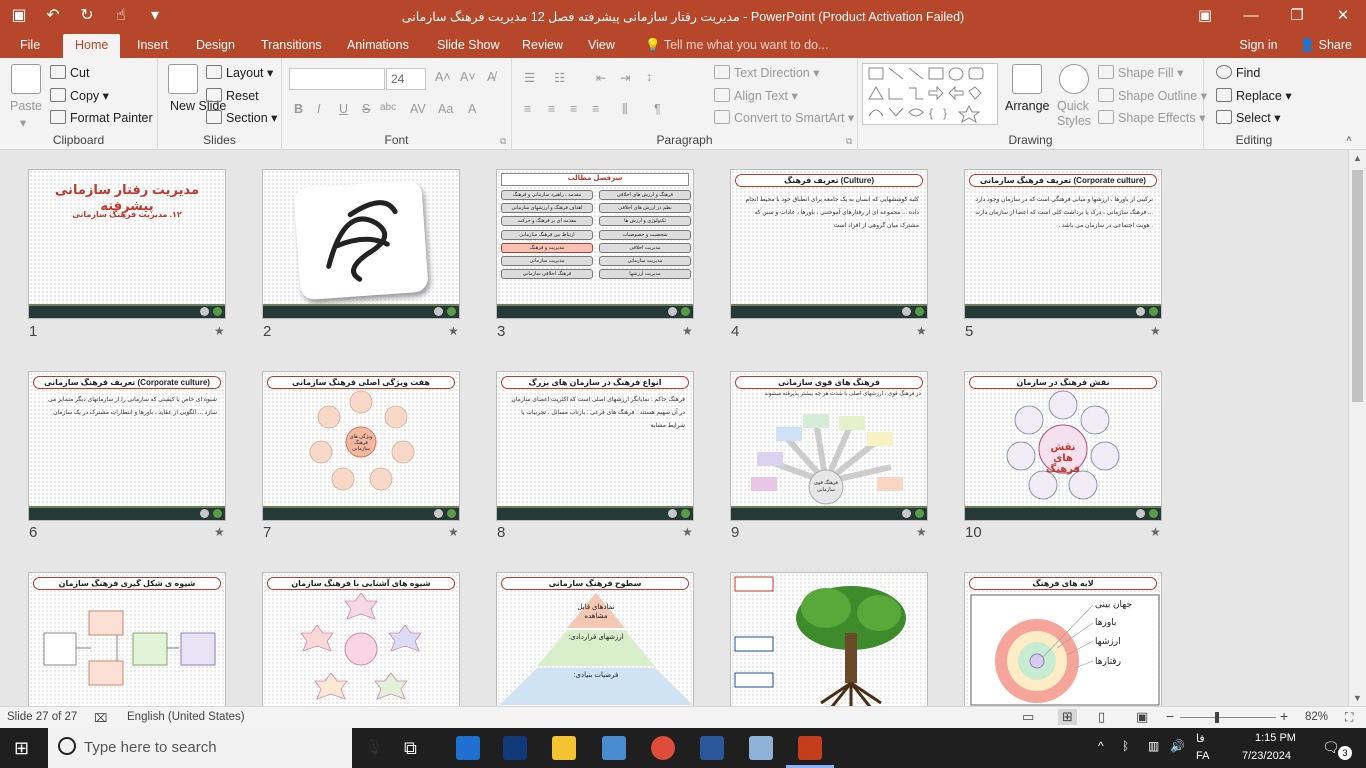  What do you see at coordinates (1140, 72) in the screenshot?
I see `shape-fill-button: Shape Fill ▾` at bounding box center [1140, 72].